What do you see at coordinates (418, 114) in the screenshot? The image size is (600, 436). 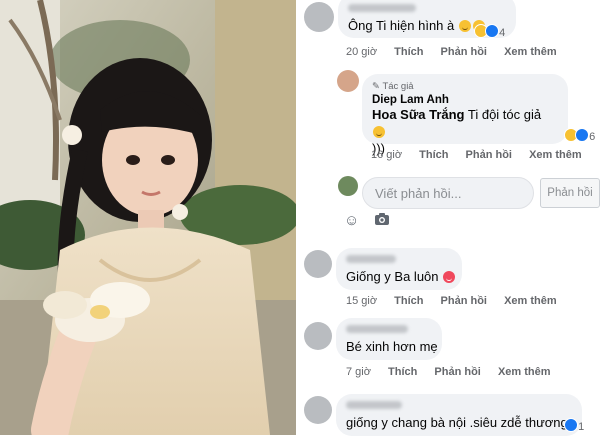 I see `mention-link: Hoa Sữa Trắng` at bounding box center [418, 114].